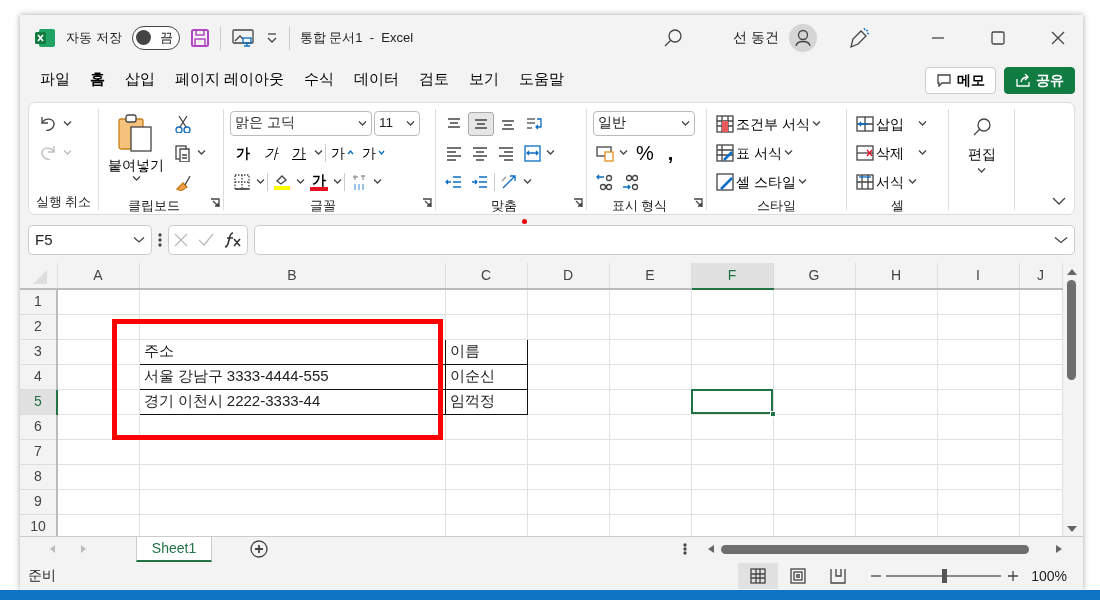  What do you see at coordinates (206, 240) in the screenshot?
I see `check-icon` at bounding box center [206, 240].